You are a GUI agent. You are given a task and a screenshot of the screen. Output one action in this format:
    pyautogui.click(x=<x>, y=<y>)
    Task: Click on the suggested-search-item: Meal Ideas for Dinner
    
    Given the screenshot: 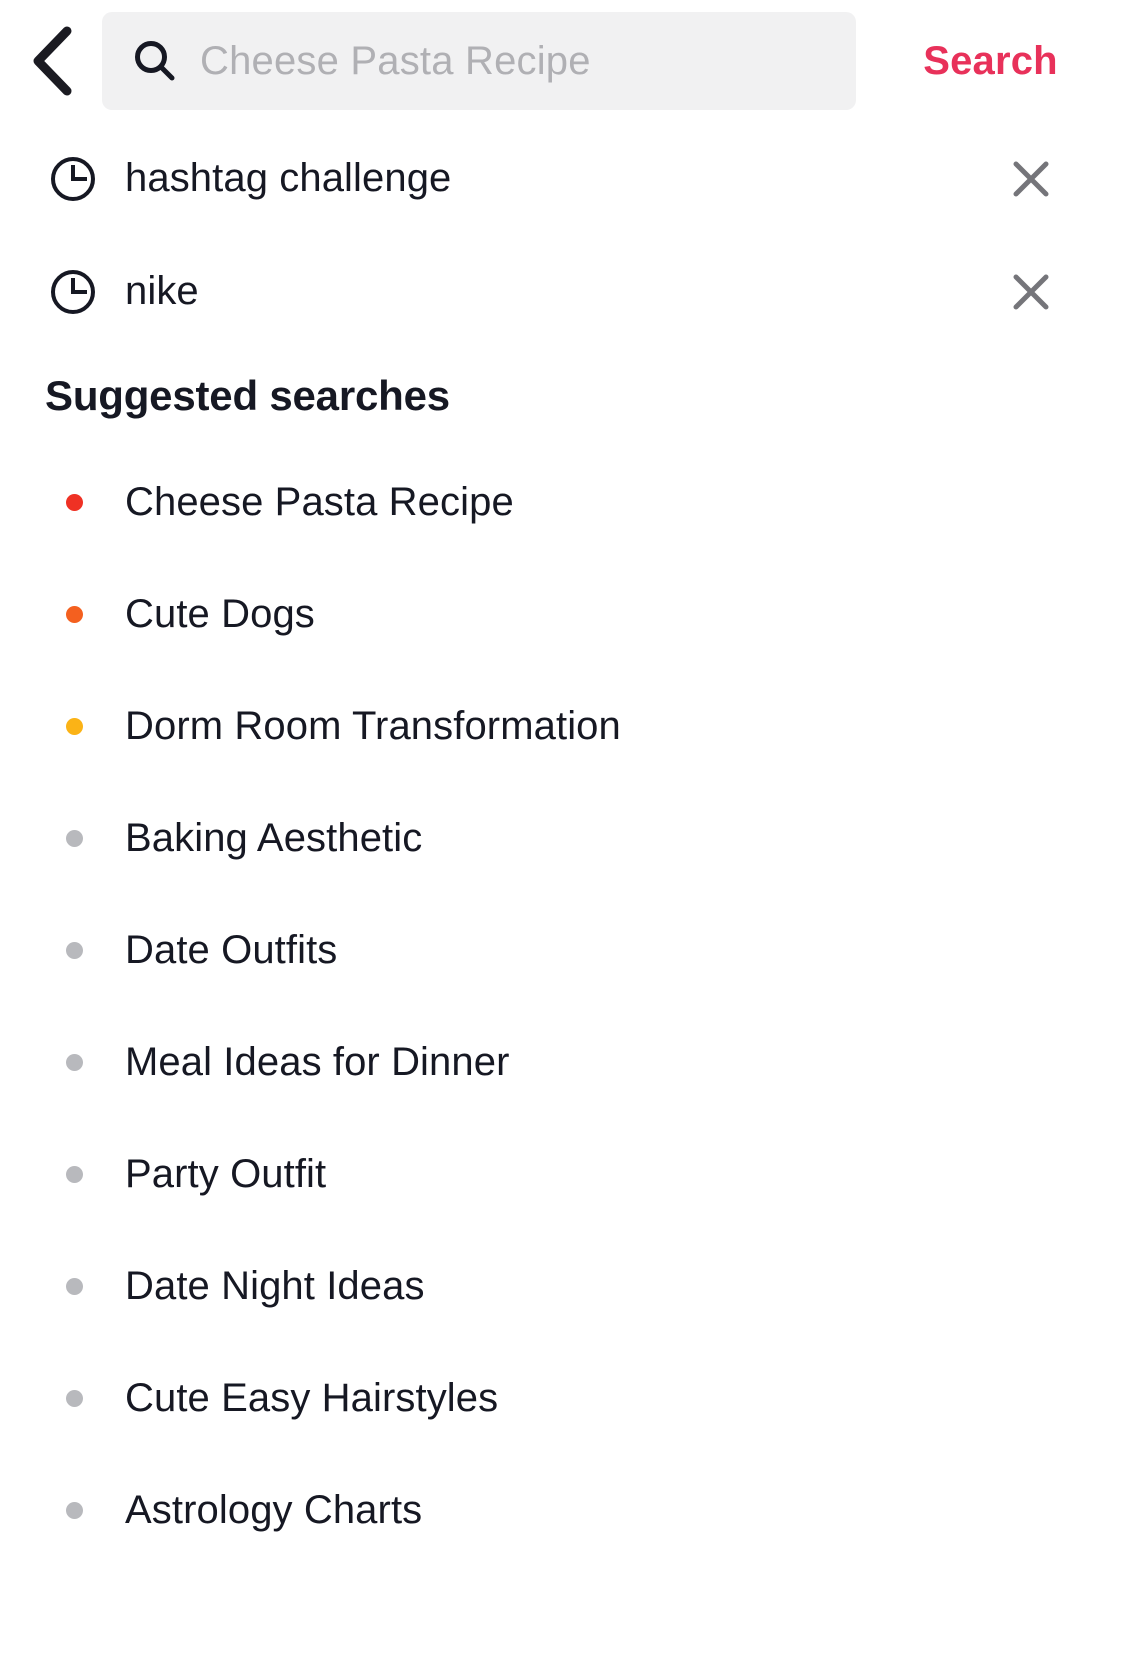 What is the action you would take?
    pyautogui.click(x=562, y=1062)
    